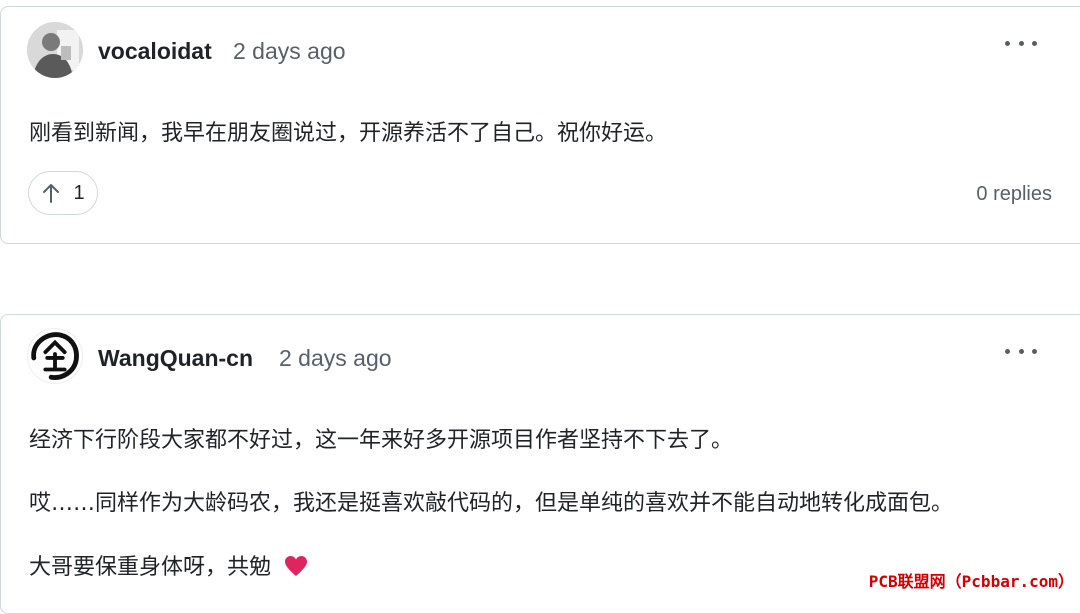  What do you see at coordinates (381, 440) in the screenshot?
I see `comment-body-line: 经济下行阶段大家都不好过，这一年来好多开源项目作者坚持不下去了。` at bounding box center [381, 440].